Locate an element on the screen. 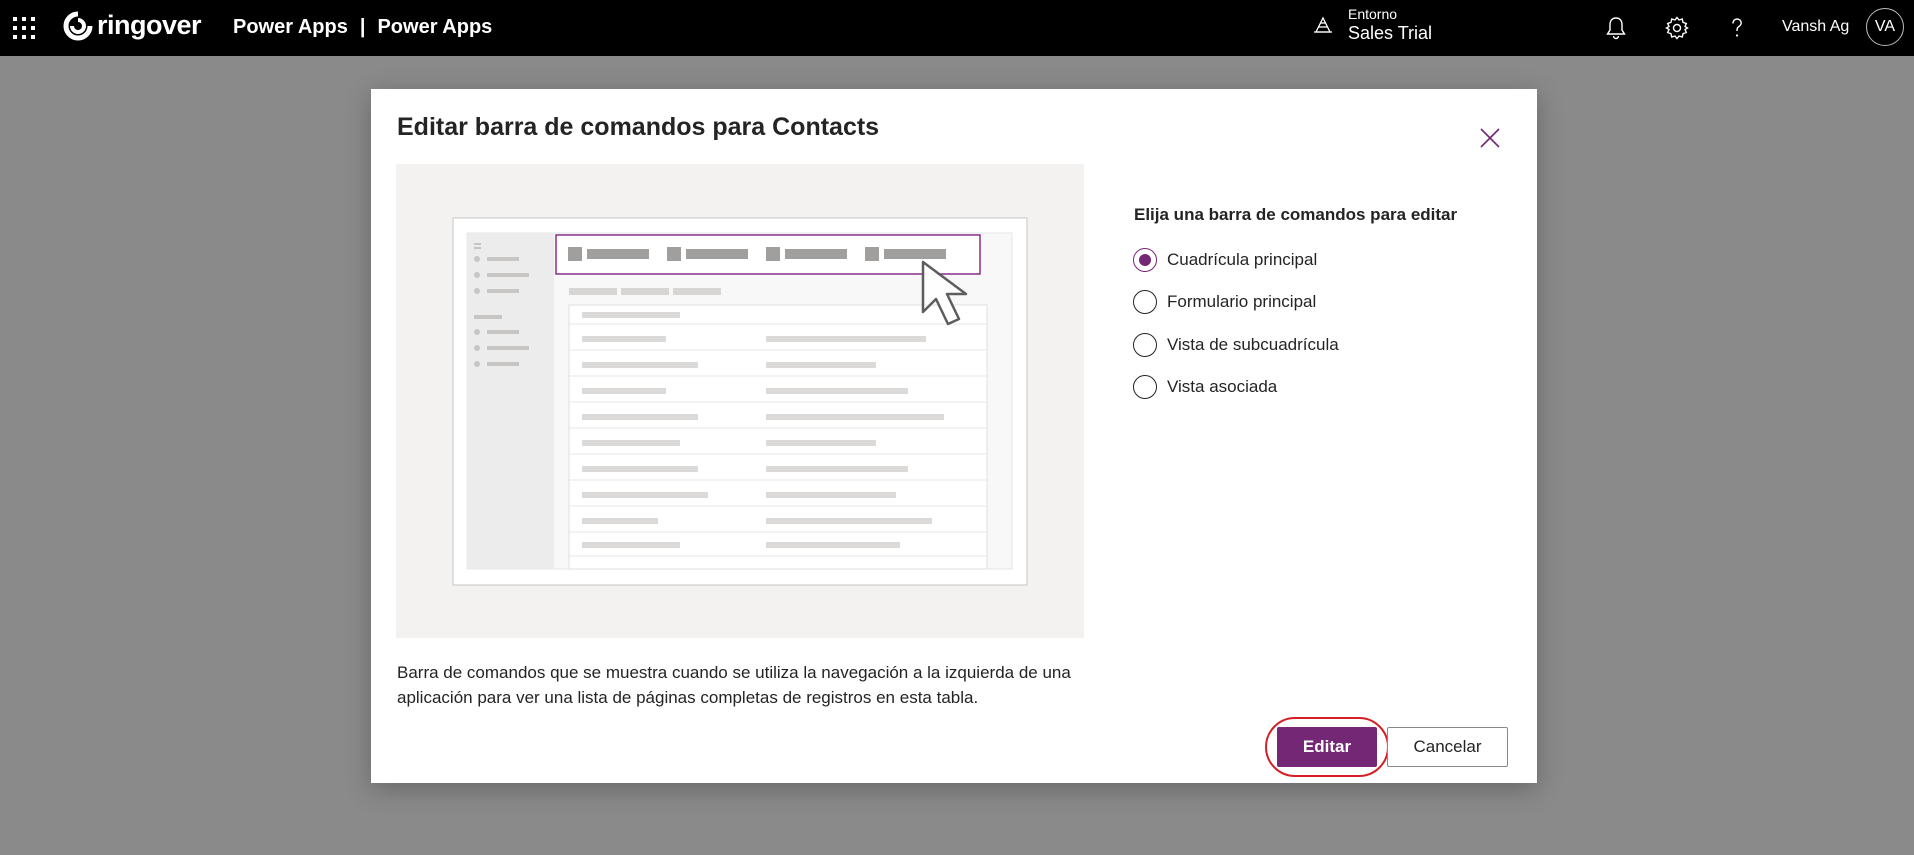  radio-label: Cuadrícula principal is located at coordinates (1242, 259).